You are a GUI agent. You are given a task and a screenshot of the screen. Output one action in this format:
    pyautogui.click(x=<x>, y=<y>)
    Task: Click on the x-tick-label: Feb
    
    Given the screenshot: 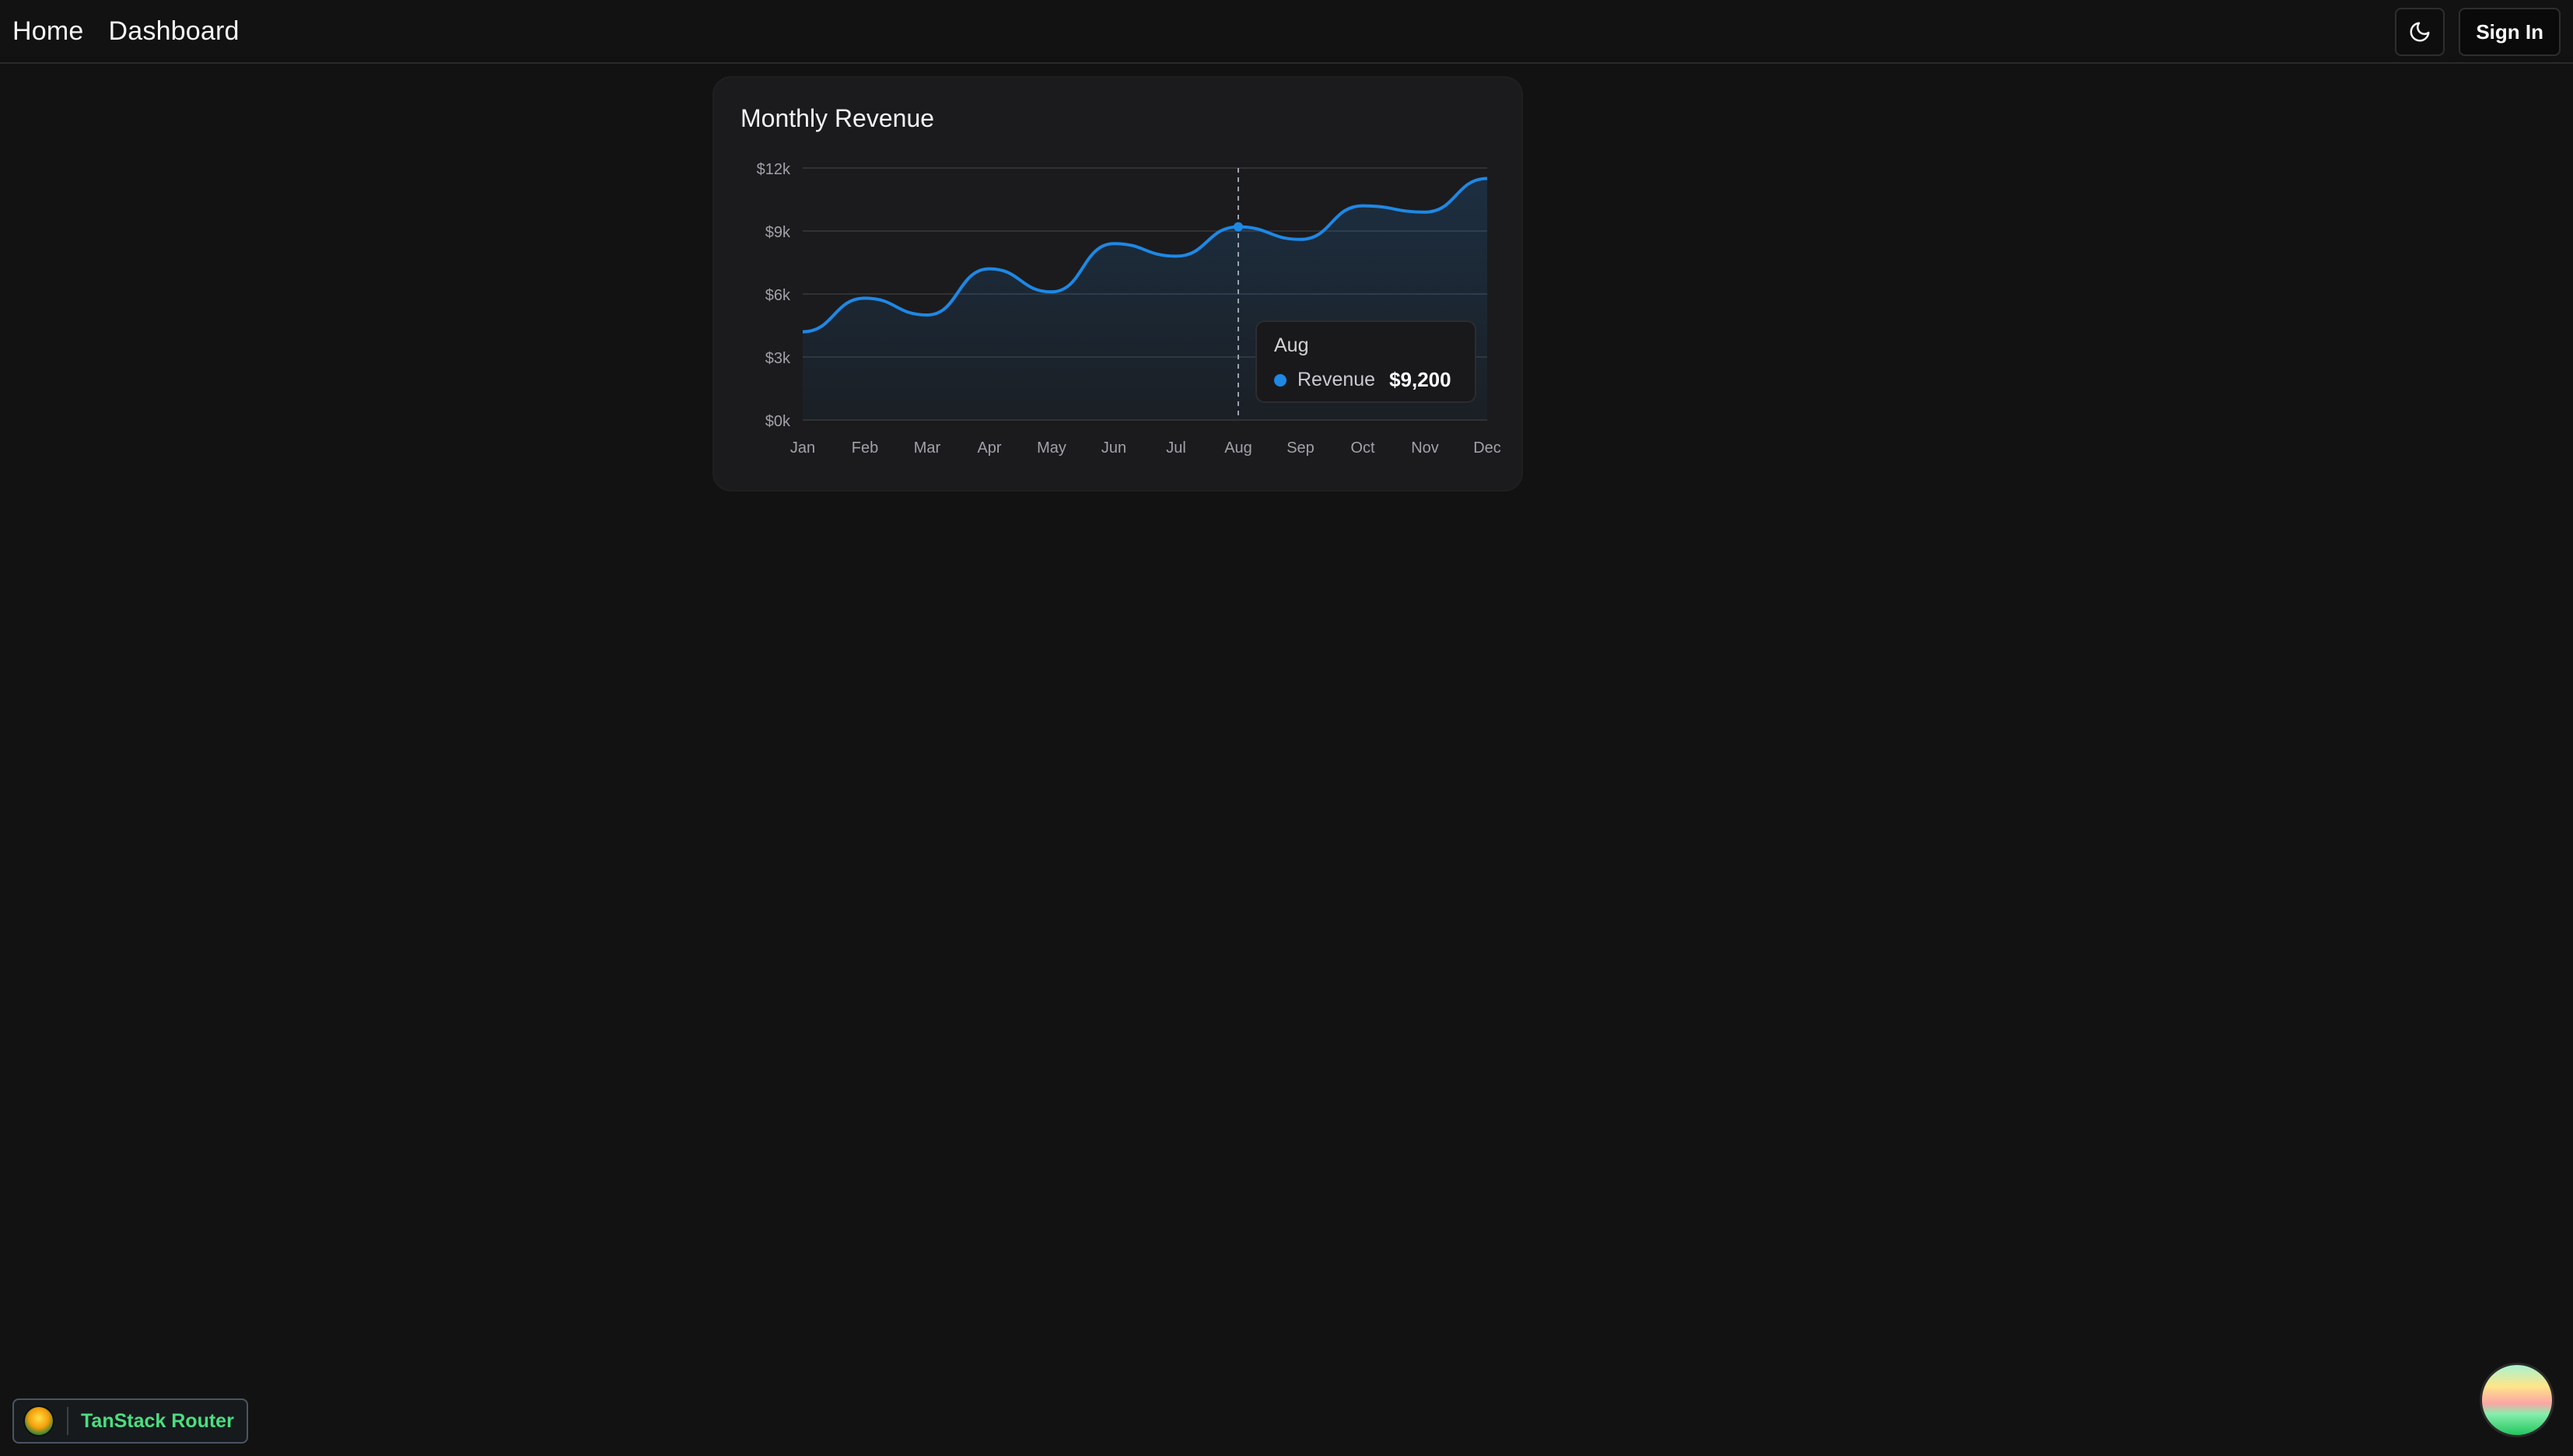 What is the action you would take?
    pyautogui.click(x=865, y=448)
    